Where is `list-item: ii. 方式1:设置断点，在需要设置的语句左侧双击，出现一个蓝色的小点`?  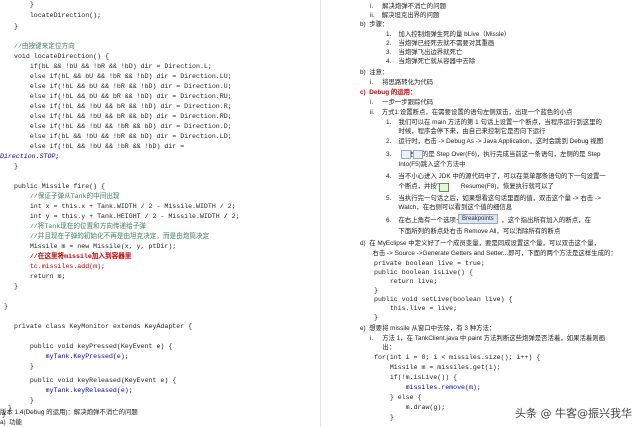 list-item: ii. 方式1:设置断点，在需要设置的语句左侧双击，出现一个蓝色的小点 is located at coordinates (471, 112).